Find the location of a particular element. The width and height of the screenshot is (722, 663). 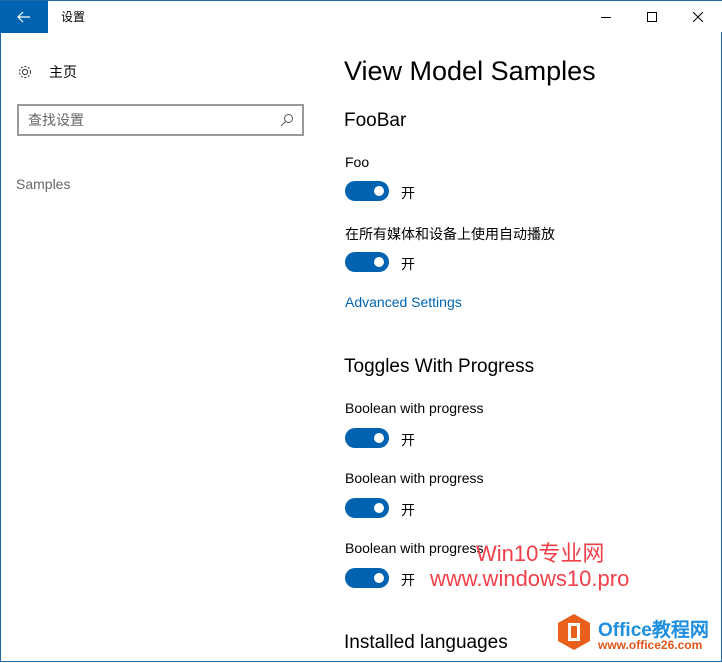

toggle-autoplay is located at coordinates (367, 262).